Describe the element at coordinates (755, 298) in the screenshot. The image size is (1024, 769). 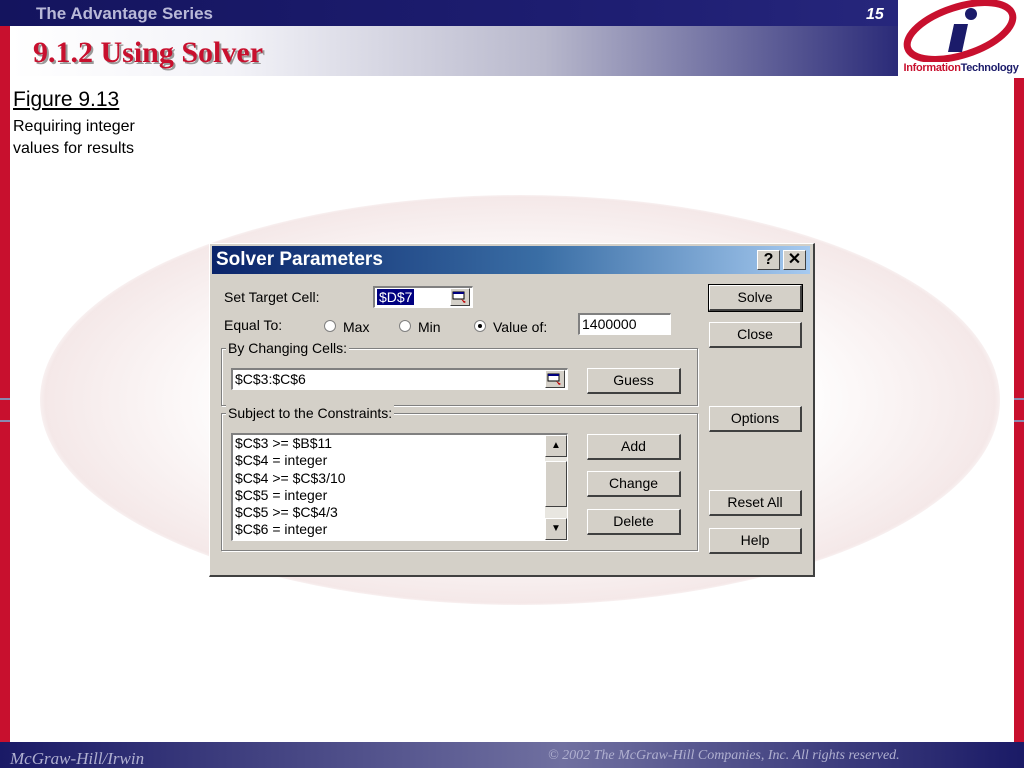
I see `solve-button: Solve` at that location.